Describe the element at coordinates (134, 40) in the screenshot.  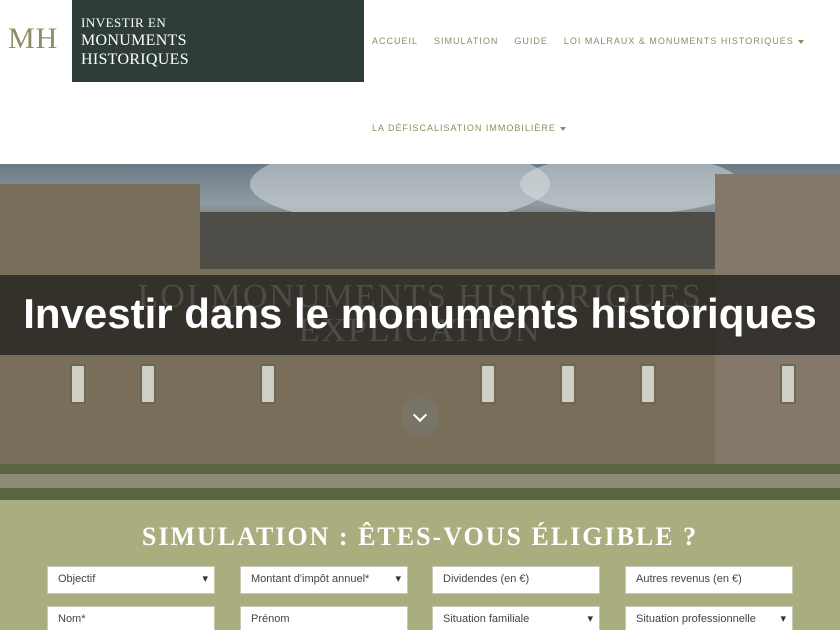
I see `logo-line-2: MONUMENTS` at that location.